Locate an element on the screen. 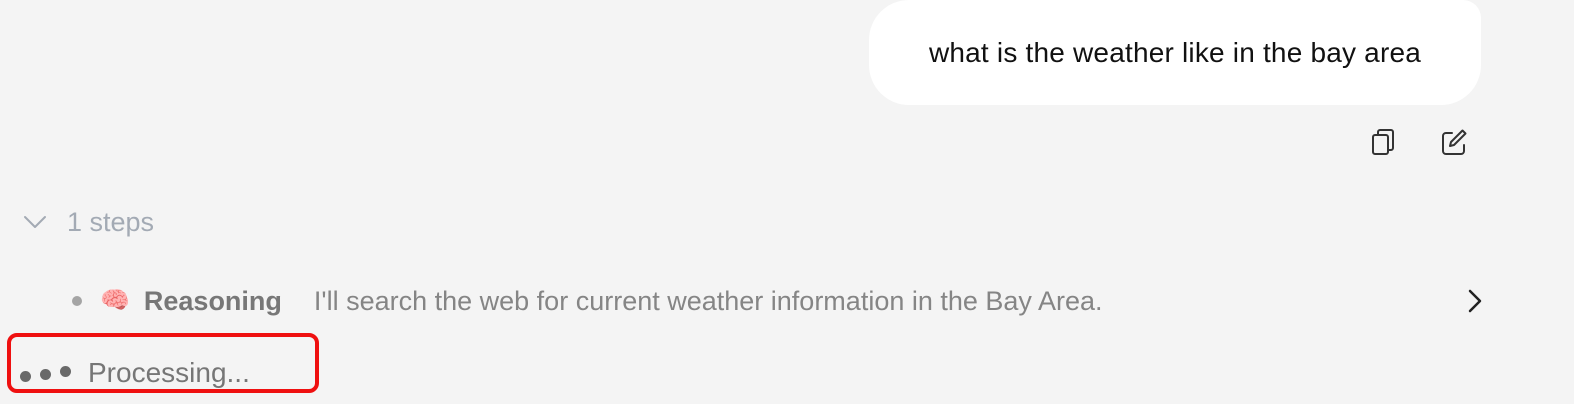 The width and height of the screenshot is (1574, 404). copy-icon is located at coordinates (1383, 142).